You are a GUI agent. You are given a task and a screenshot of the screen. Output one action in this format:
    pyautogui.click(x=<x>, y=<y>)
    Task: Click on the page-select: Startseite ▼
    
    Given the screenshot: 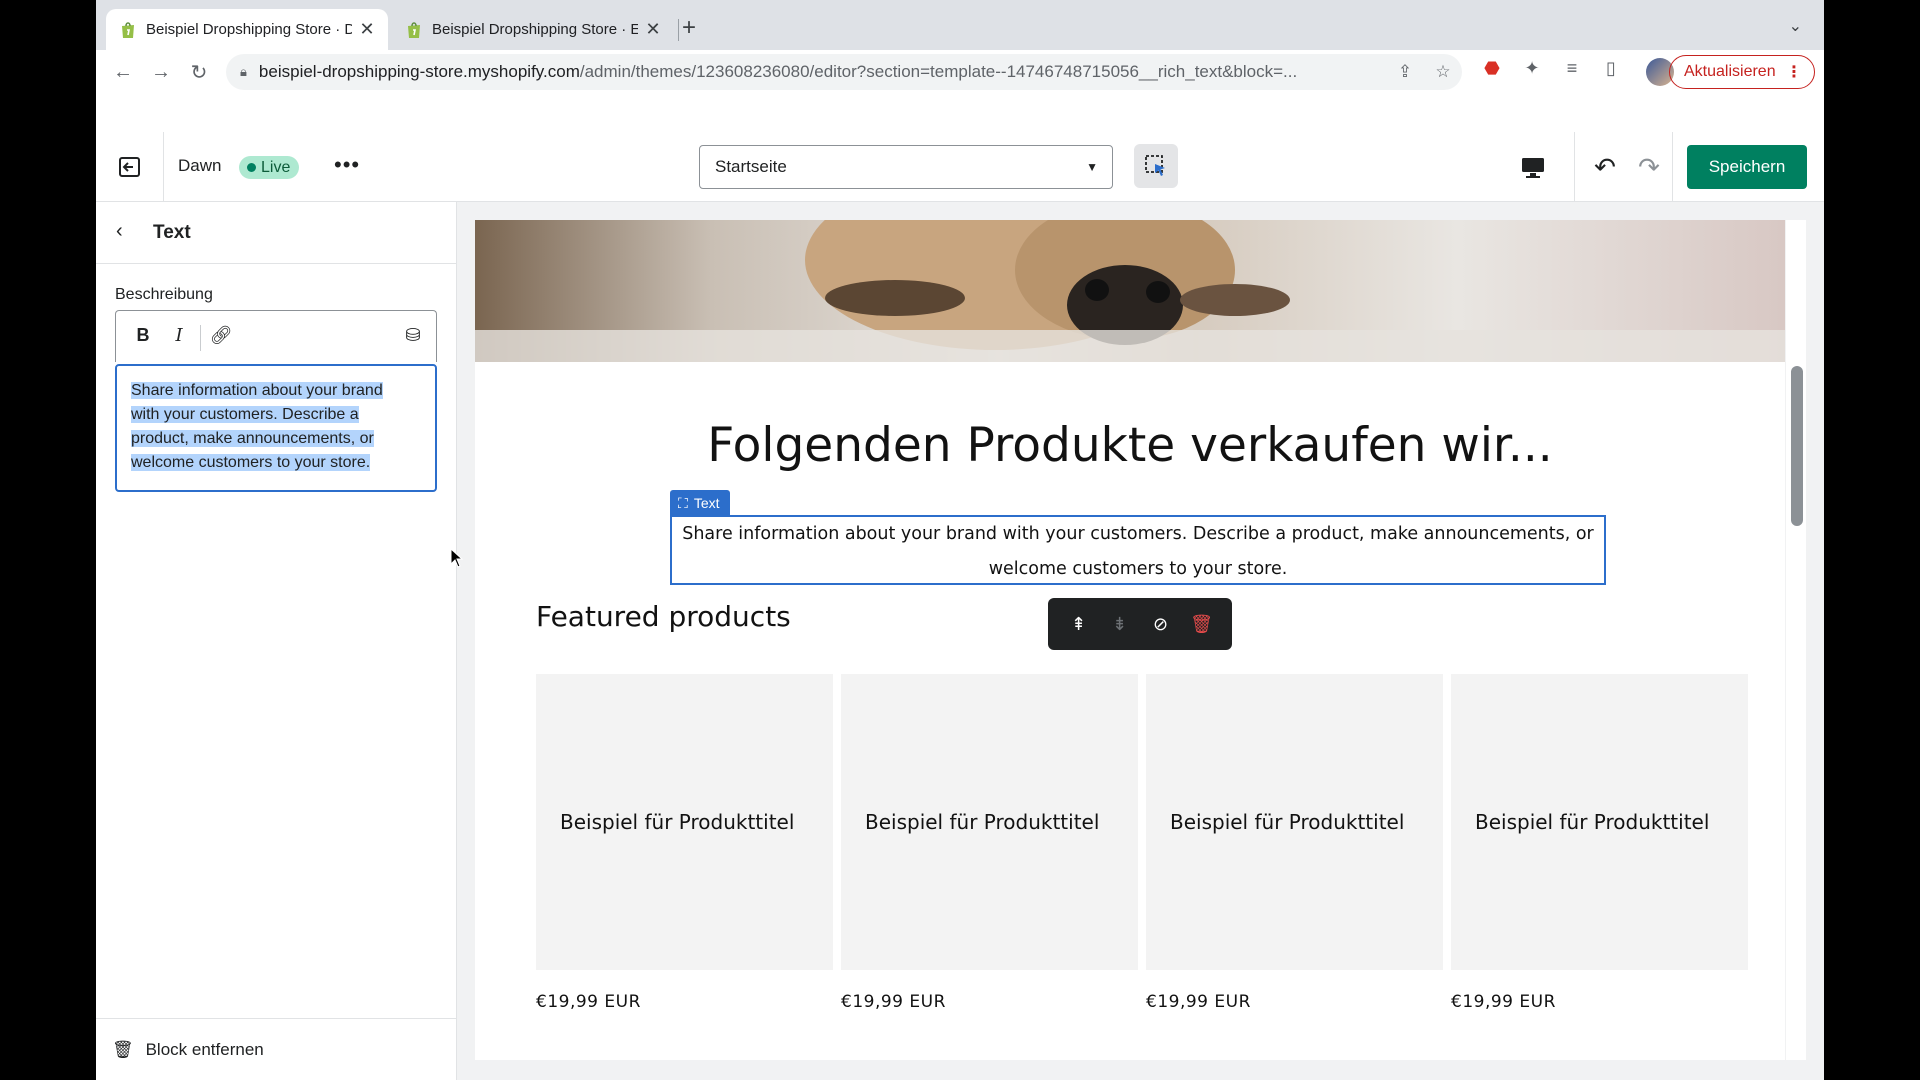 What is the action you would take?
    pyautogui.click(x=906, y=167)
    